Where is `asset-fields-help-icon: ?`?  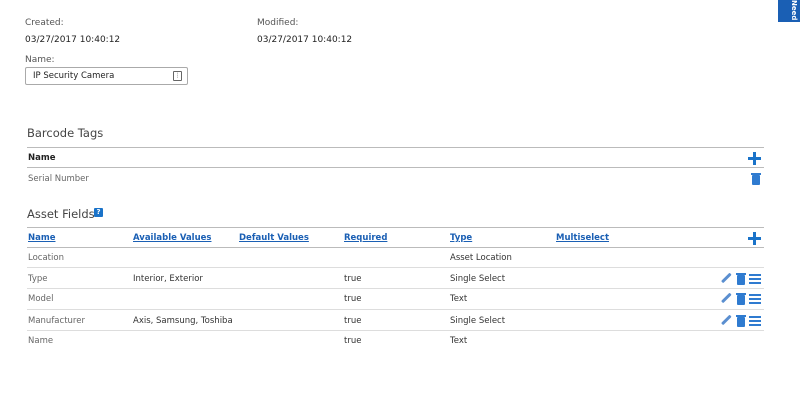 asset-fields-help-icon: ? is located at coordinates (98, 212).